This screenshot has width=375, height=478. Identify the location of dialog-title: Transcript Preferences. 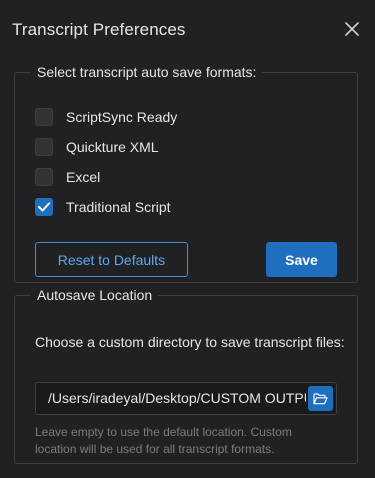
(99, 29).